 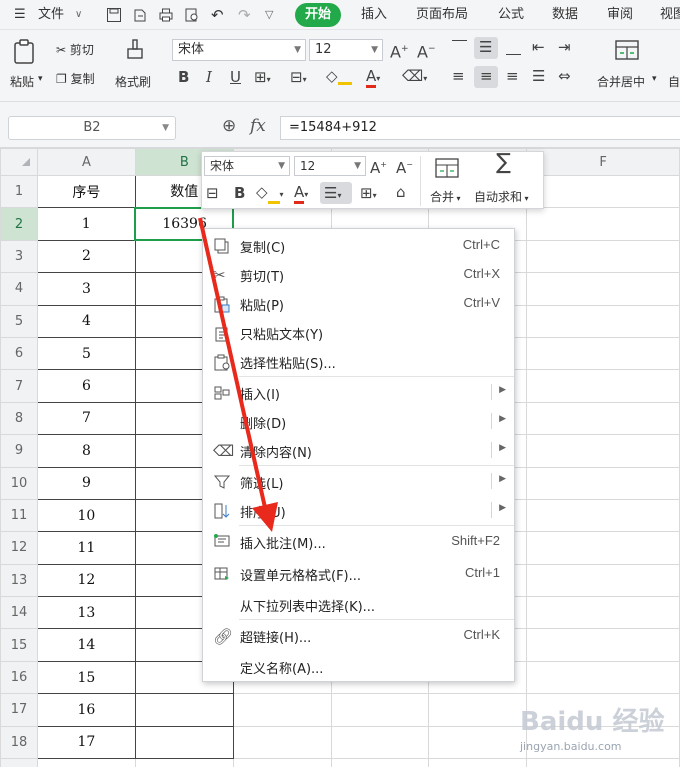 I want to click on paste-label: 粘贴, so click(x=22, y=81).